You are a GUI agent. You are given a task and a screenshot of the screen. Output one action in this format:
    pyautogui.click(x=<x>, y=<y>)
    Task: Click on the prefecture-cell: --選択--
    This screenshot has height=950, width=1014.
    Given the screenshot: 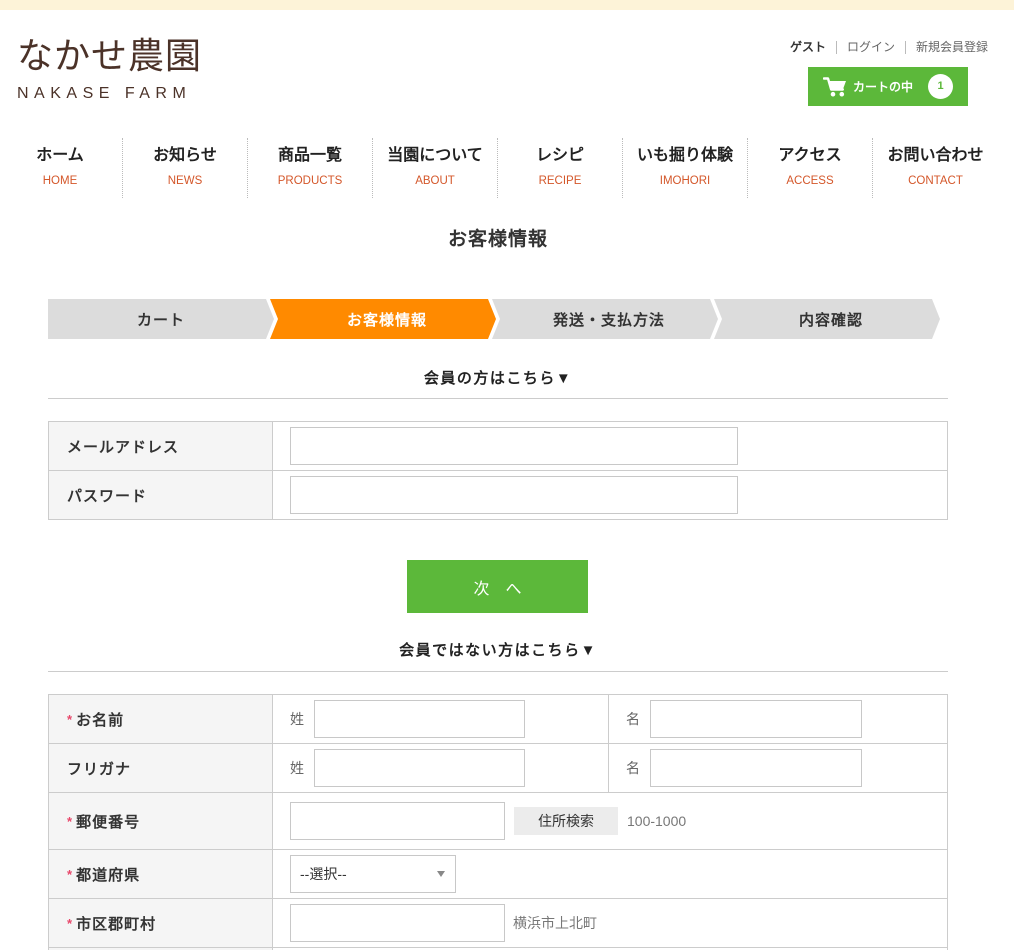 What is the action you would take?
    pyautogui.click(x=610, y=874)
    